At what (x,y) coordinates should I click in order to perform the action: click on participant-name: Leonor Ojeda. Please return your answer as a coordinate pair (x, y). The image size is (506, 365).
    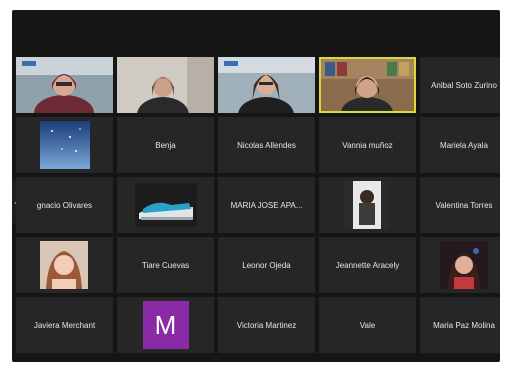
    Looking at the image, I should click on (266, 265).